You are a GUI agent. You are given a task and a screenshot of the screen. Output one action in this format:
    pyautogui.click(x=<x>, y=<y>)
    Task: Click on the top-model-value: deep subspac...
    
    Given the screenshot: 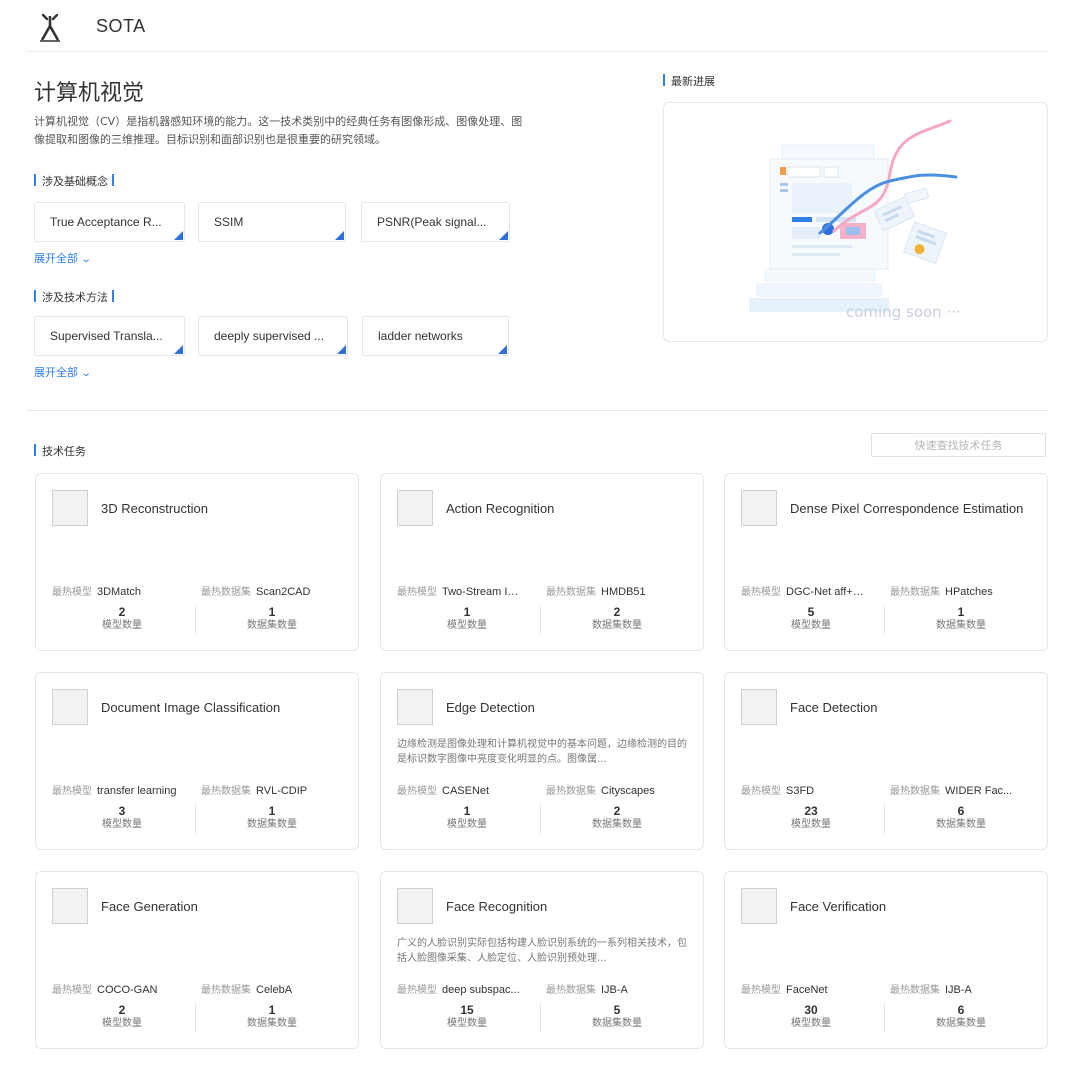 What is the action you would take?
    pyautogui.click(x=481, y=990)
    